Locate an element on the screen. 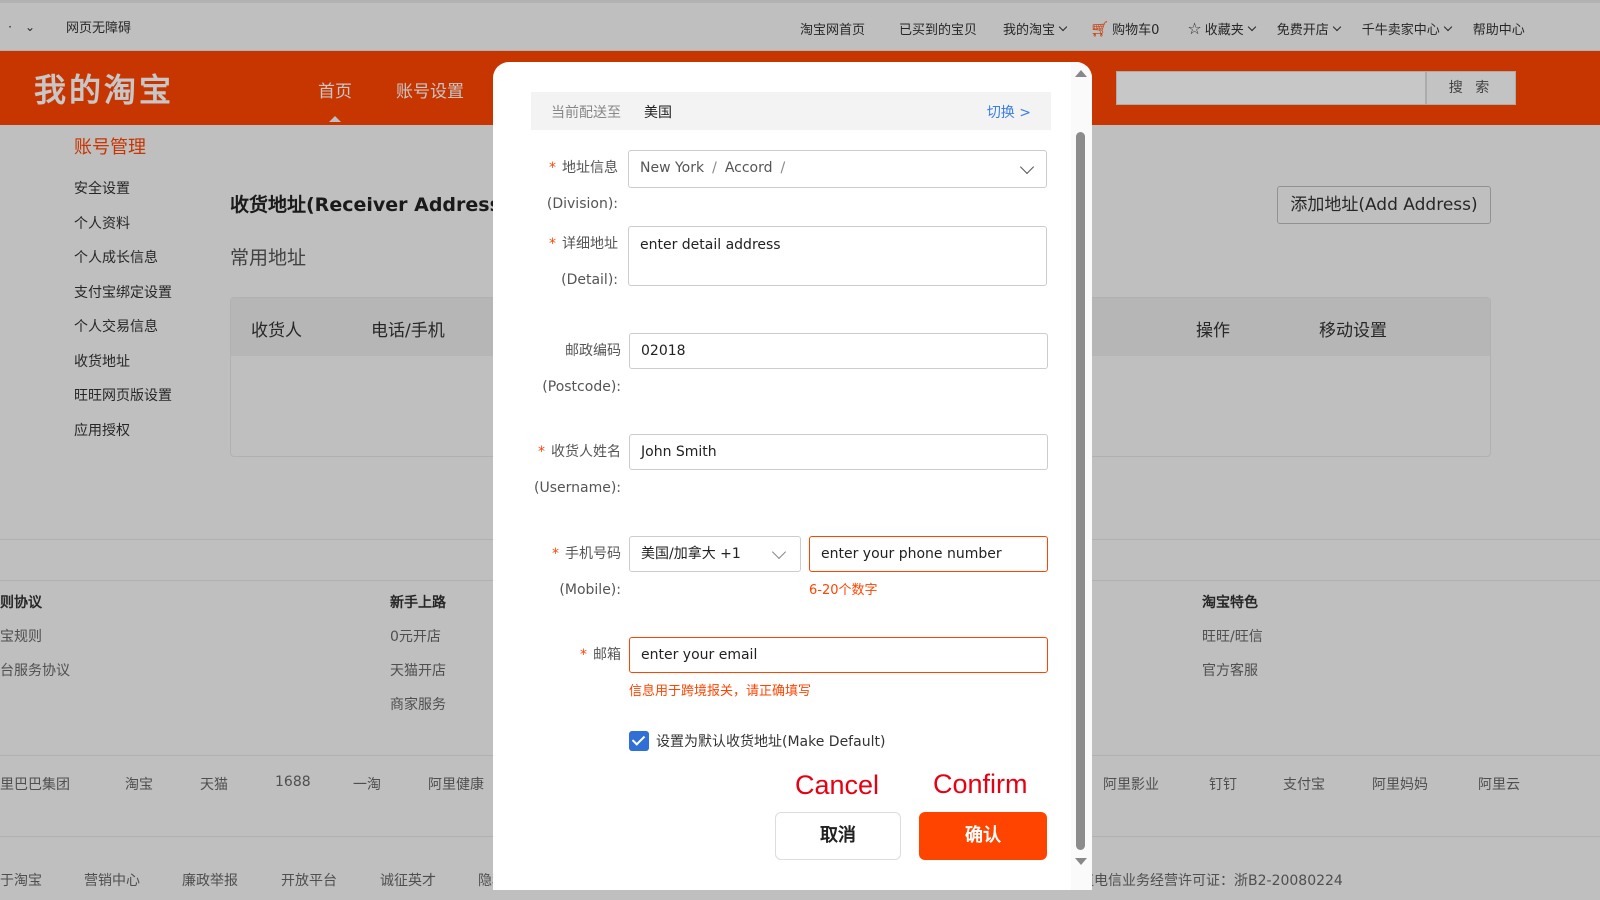 The height and width of the screenshot is (900, 1600). username-label-en: (Username): is located at coordinates (577, 488).